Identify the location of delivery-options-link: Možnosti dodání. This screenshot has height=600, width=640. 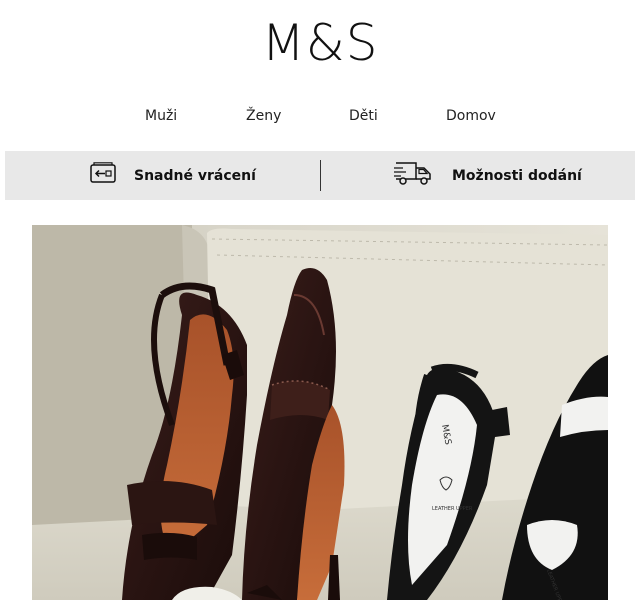
(488, 175).